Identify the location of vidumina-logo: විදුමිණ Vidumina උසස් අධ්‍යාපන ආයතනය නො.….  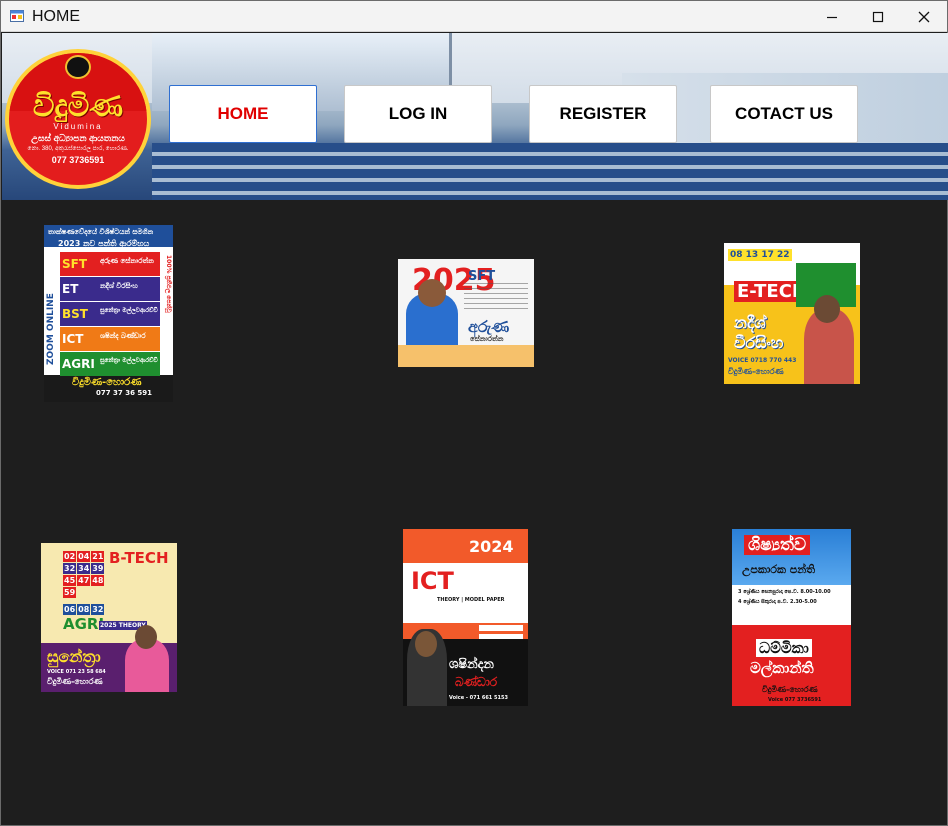
(78, 119).